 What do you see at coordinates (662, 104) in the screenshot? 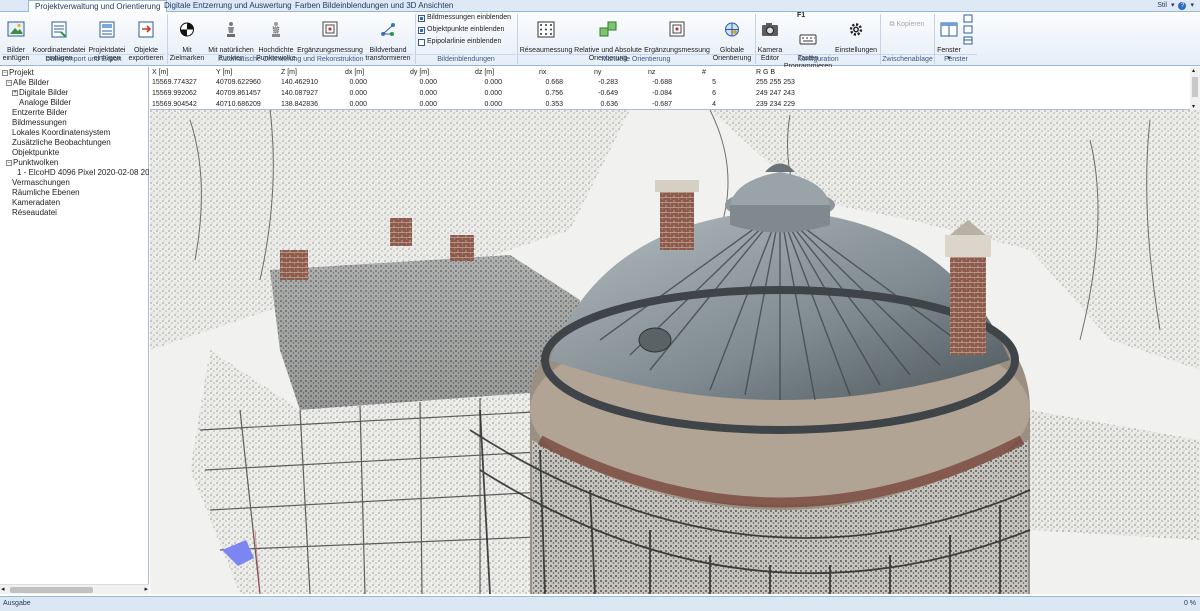
I see `table-cell: -0.687` at bounding box center [662, 104].